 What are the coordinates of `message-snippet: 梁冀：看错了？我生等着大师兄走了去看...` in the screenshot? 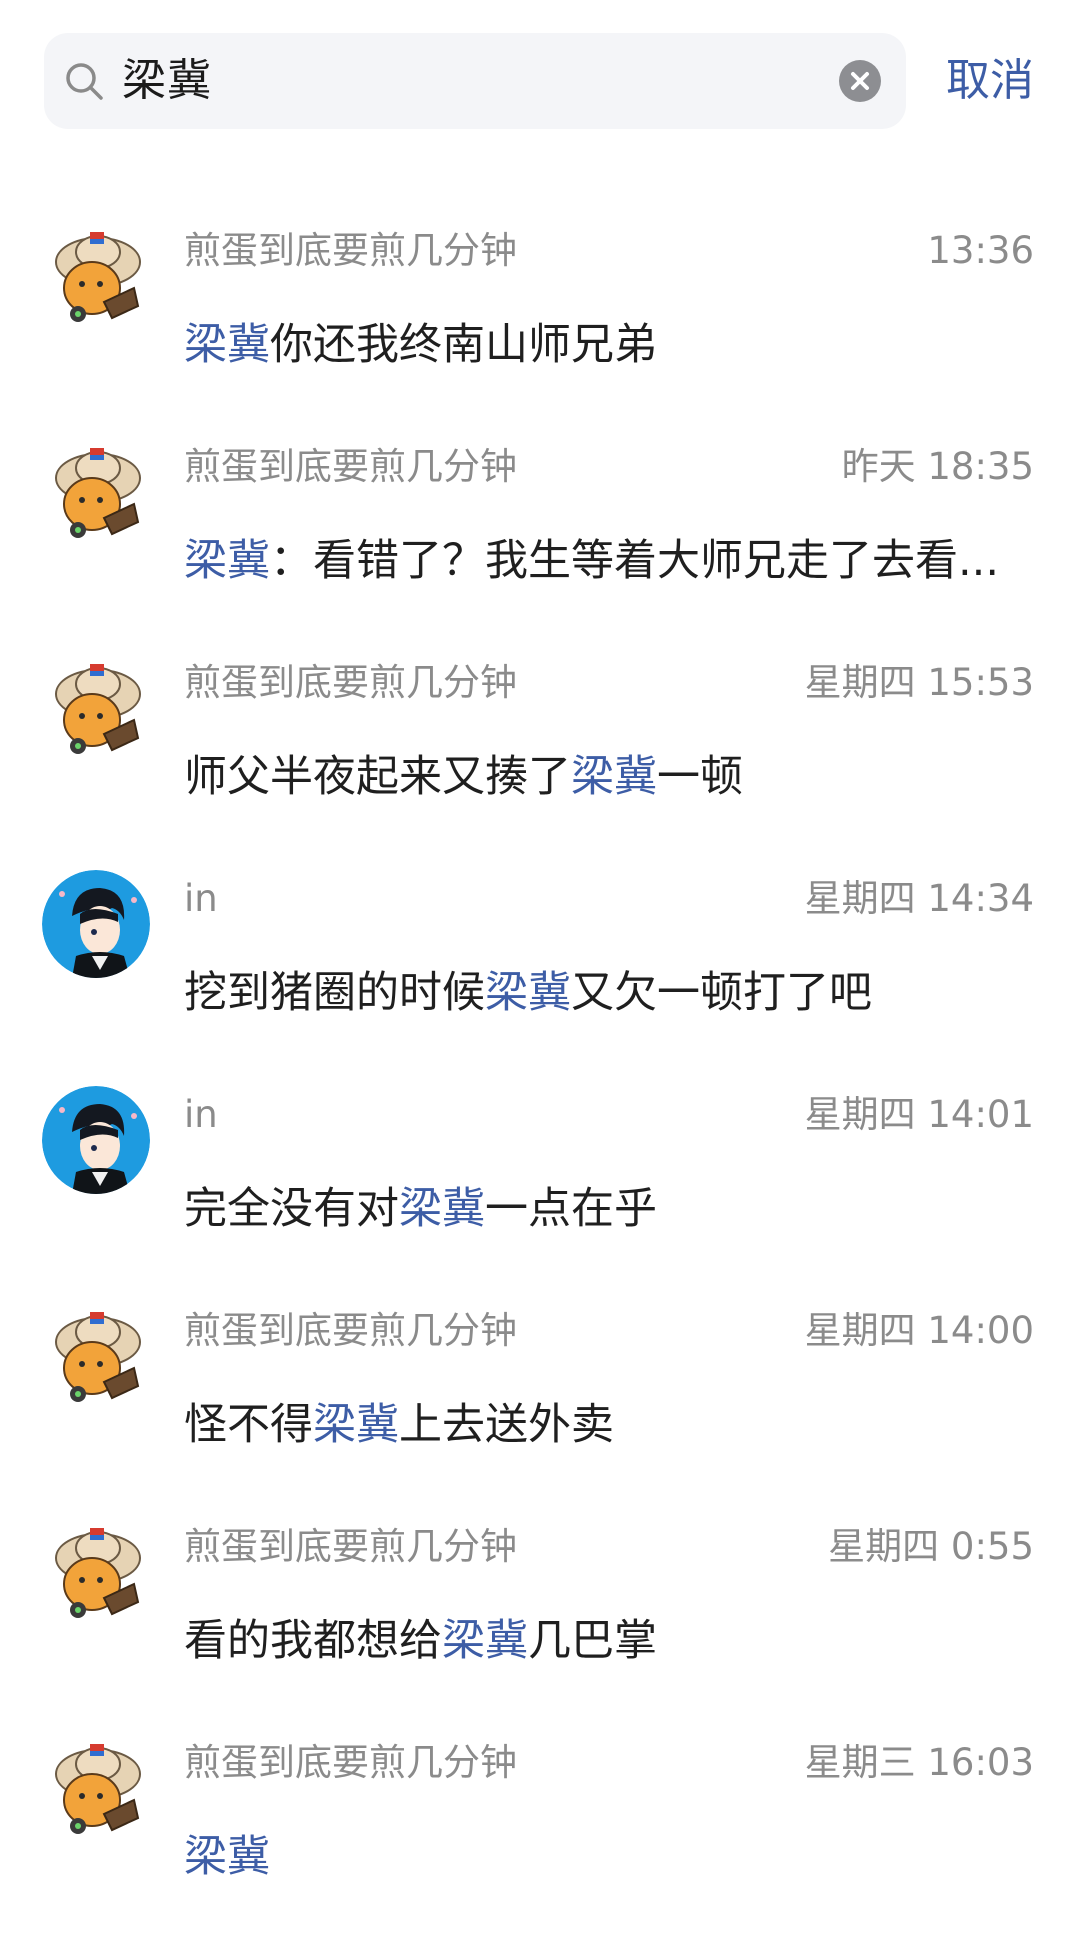 It's located at (594, 561).